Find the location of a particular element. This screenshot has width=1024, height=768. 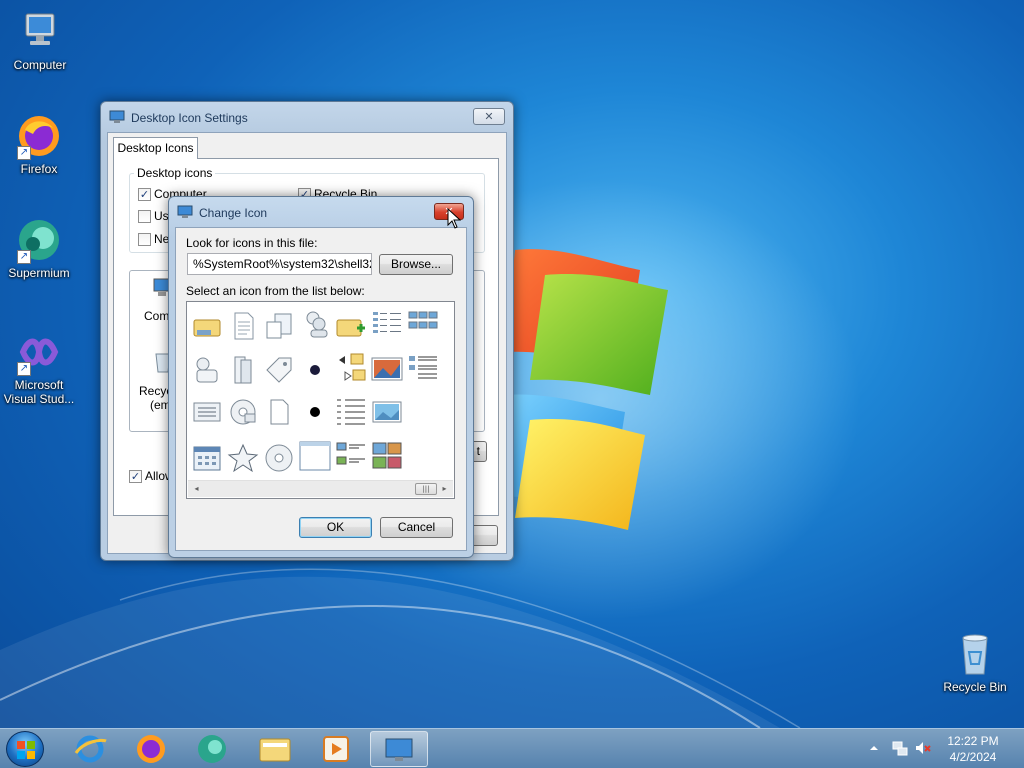

start-button is located at coordinates (25, 749).